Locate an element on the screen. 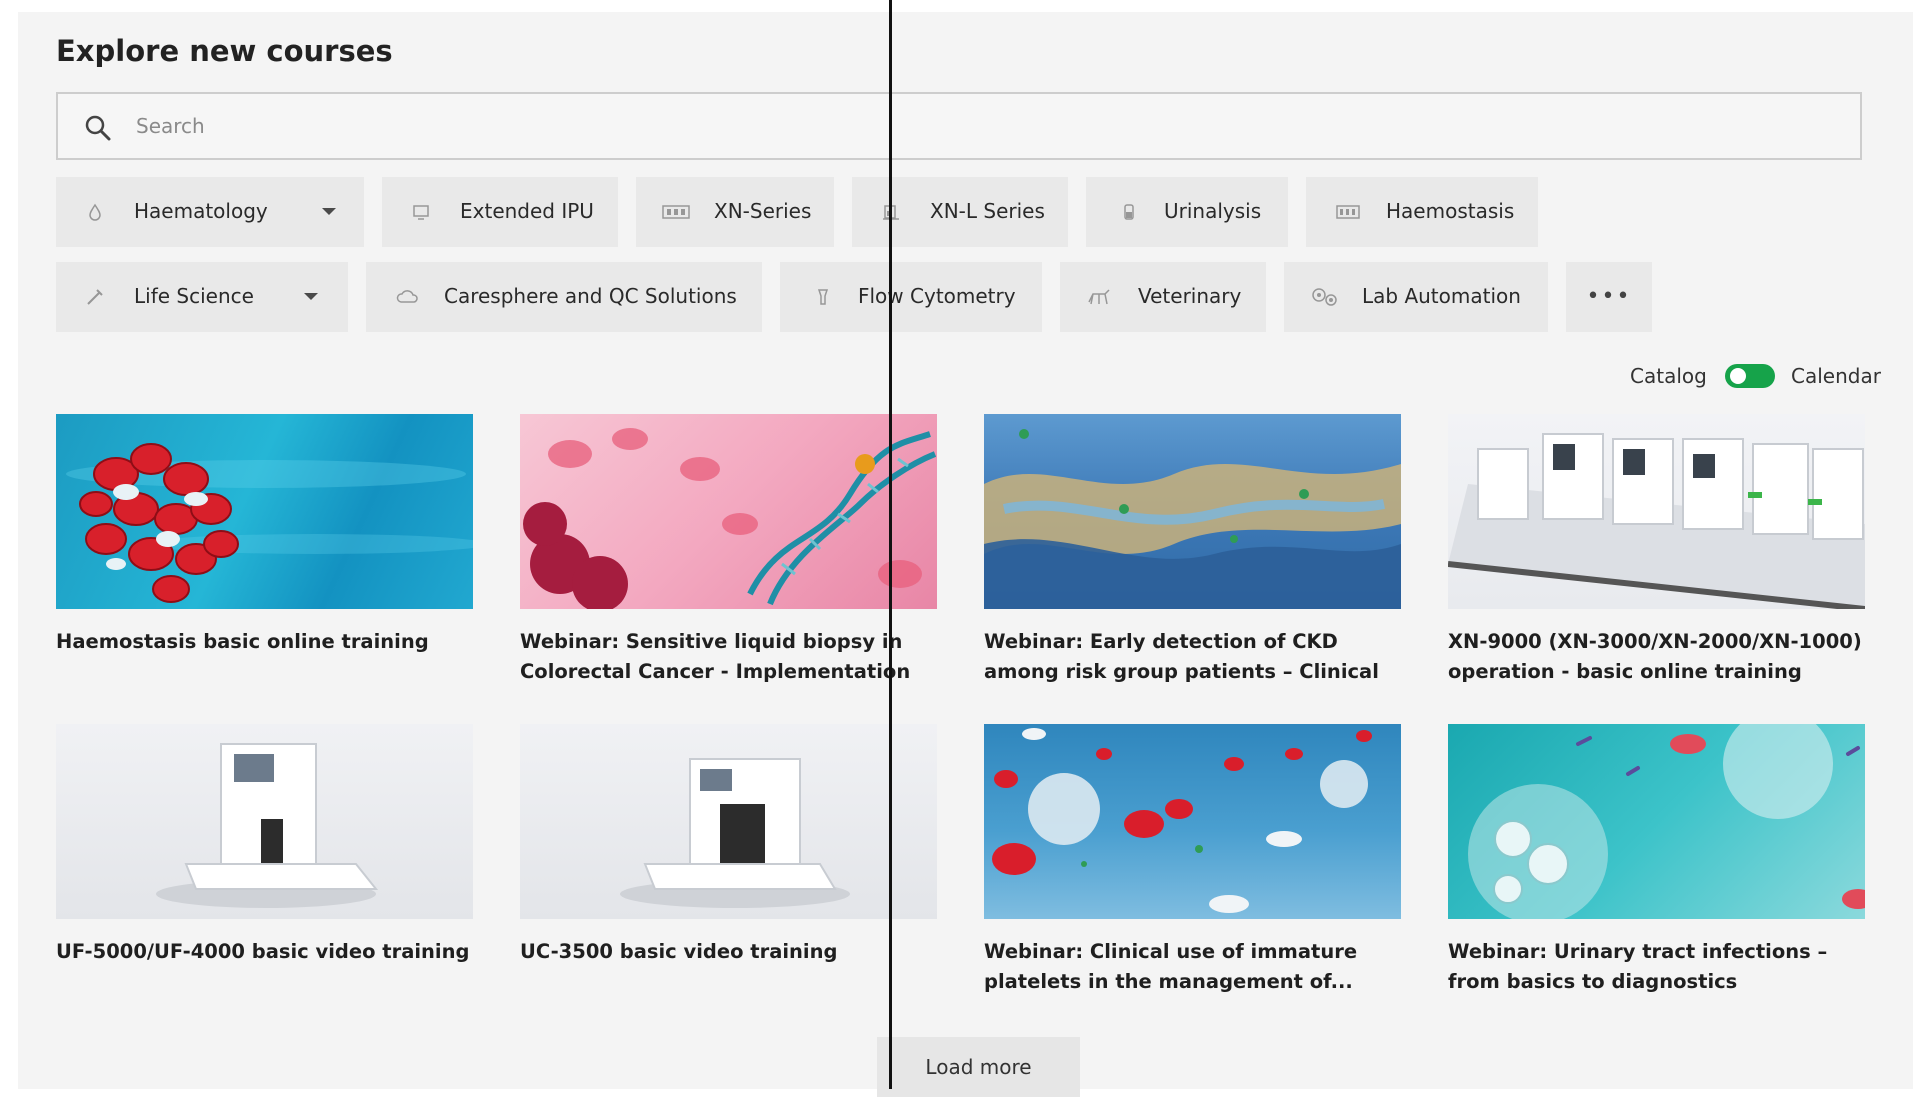 Image resolution: width=1913 pixels, height=1097 pixels. filter-haematology: Haematology is located at coordinates (210, 212).